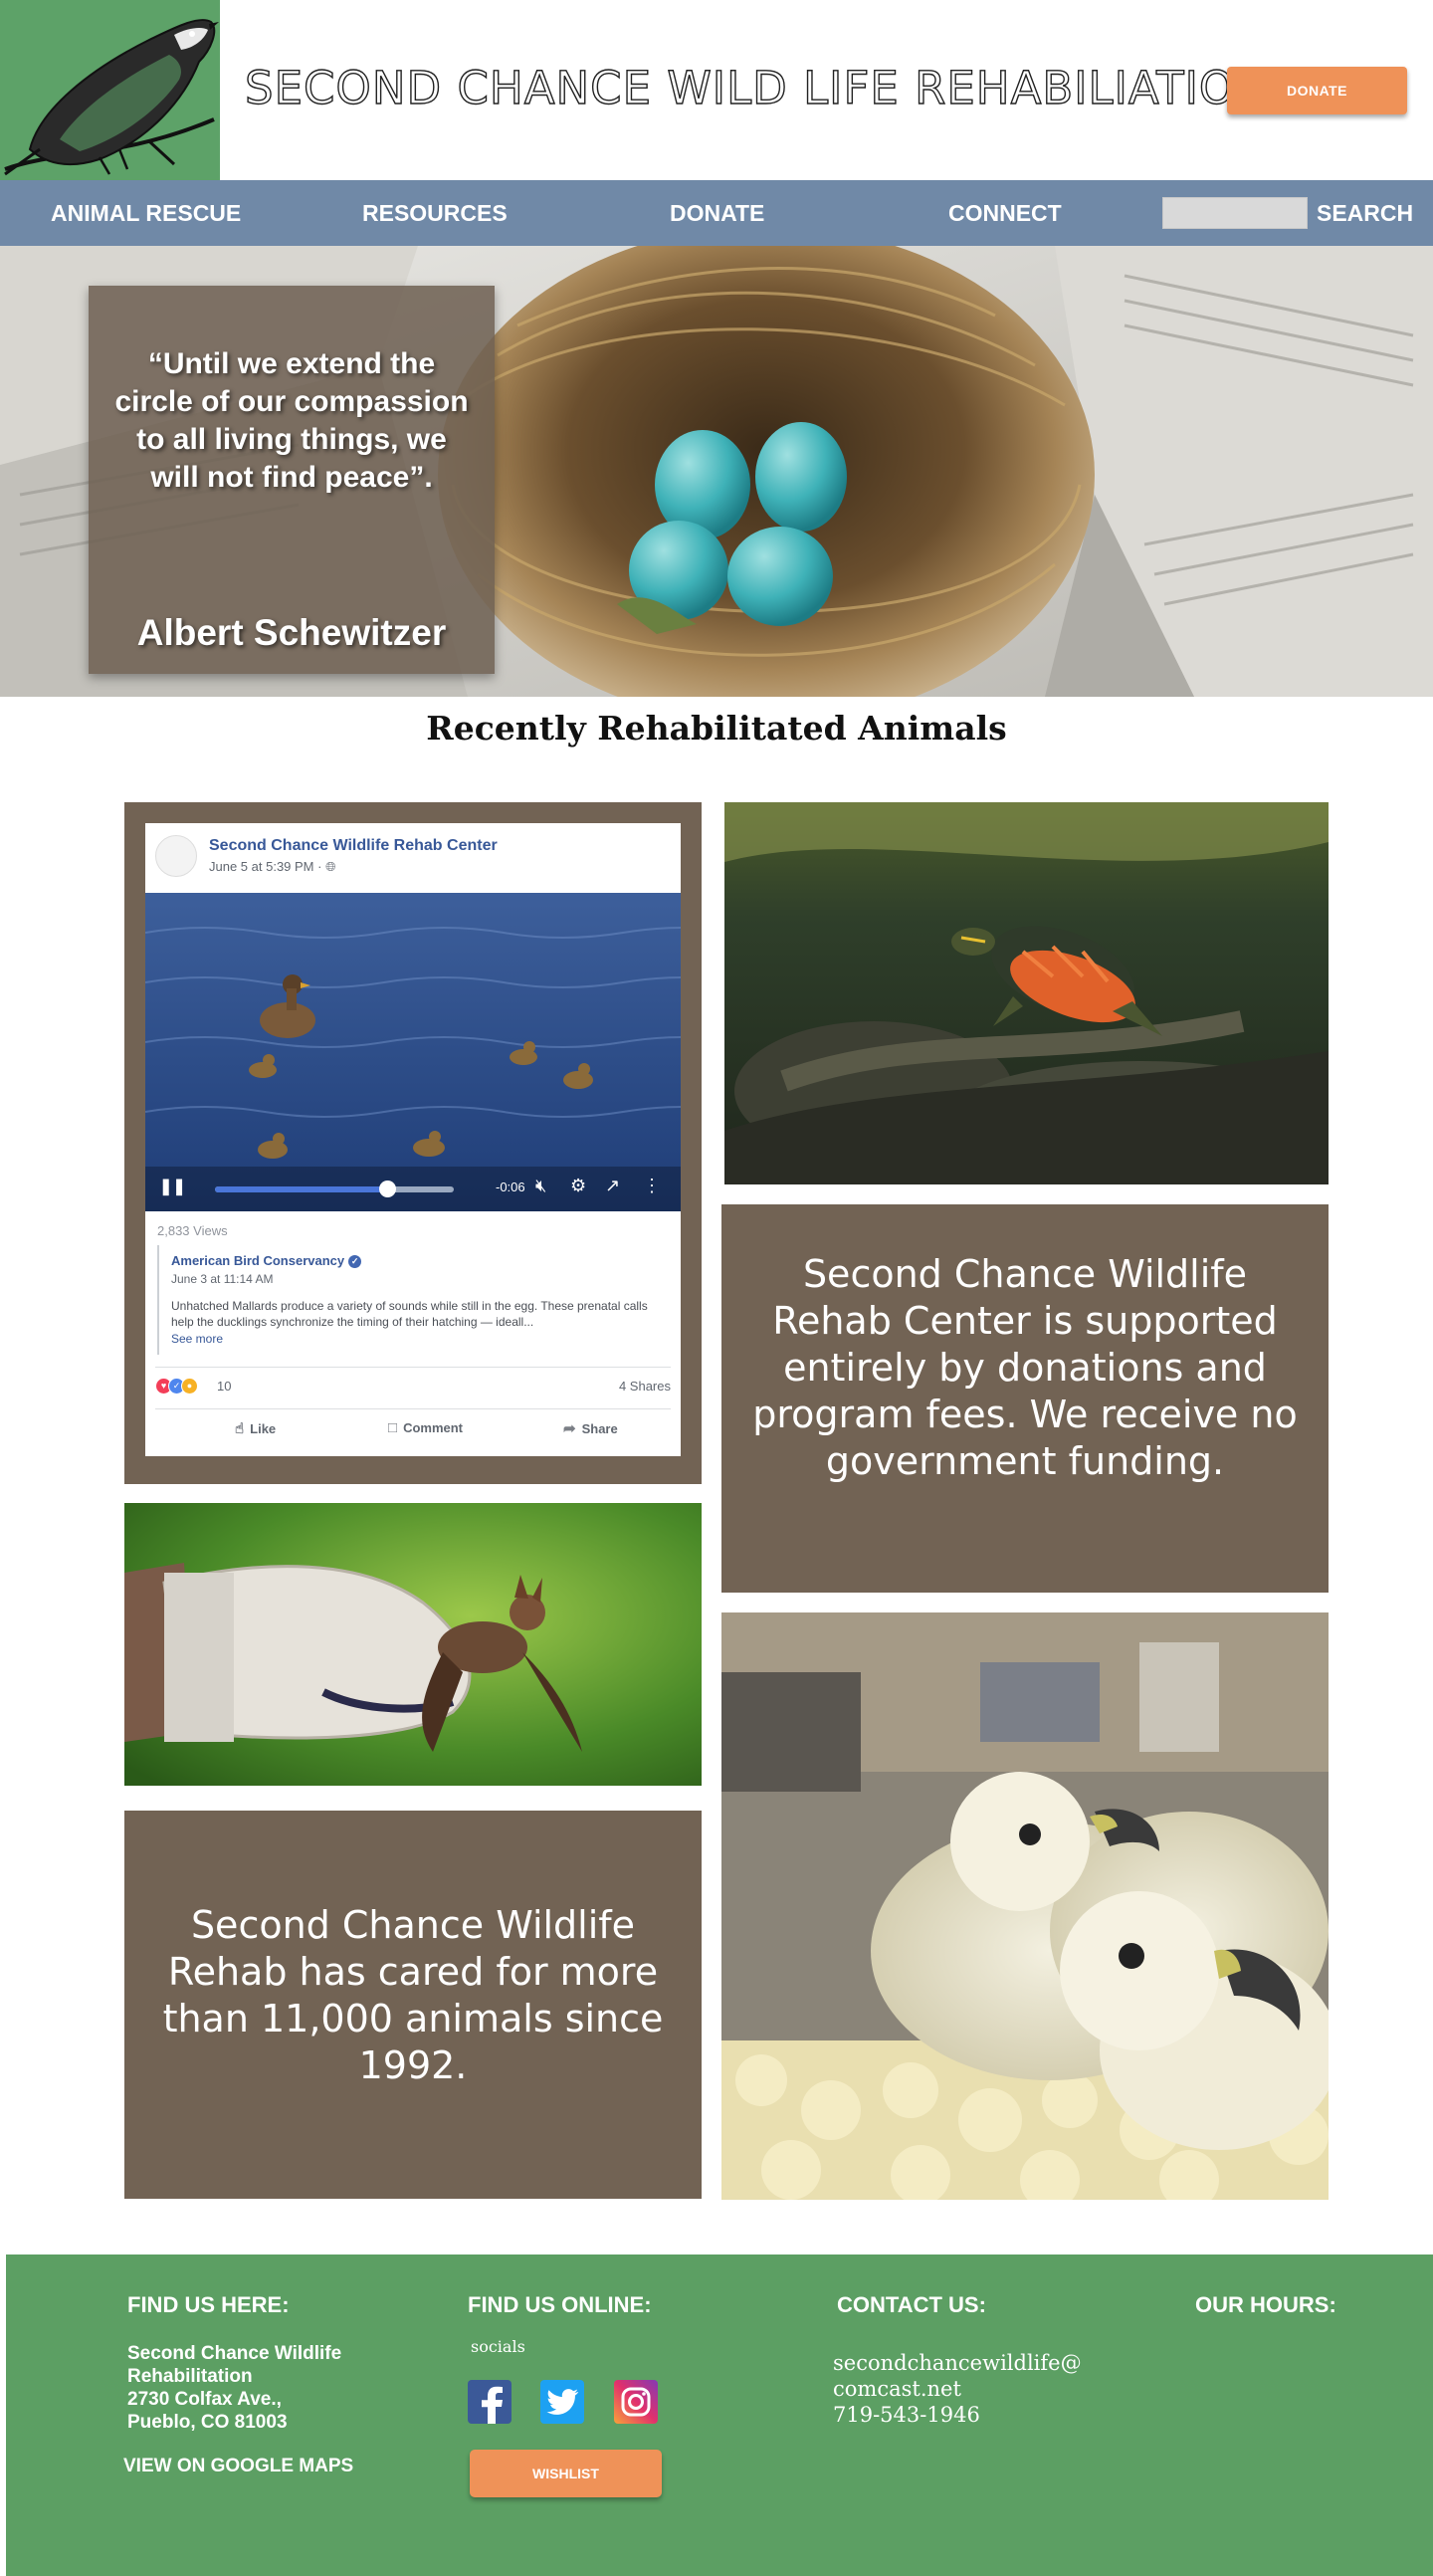 This screenshot has height=2576, width=1433. Describe the element at coordinates (716, 728) in the screenshot. I see `section-title: Recently Rehabilitated Animals` at that location.